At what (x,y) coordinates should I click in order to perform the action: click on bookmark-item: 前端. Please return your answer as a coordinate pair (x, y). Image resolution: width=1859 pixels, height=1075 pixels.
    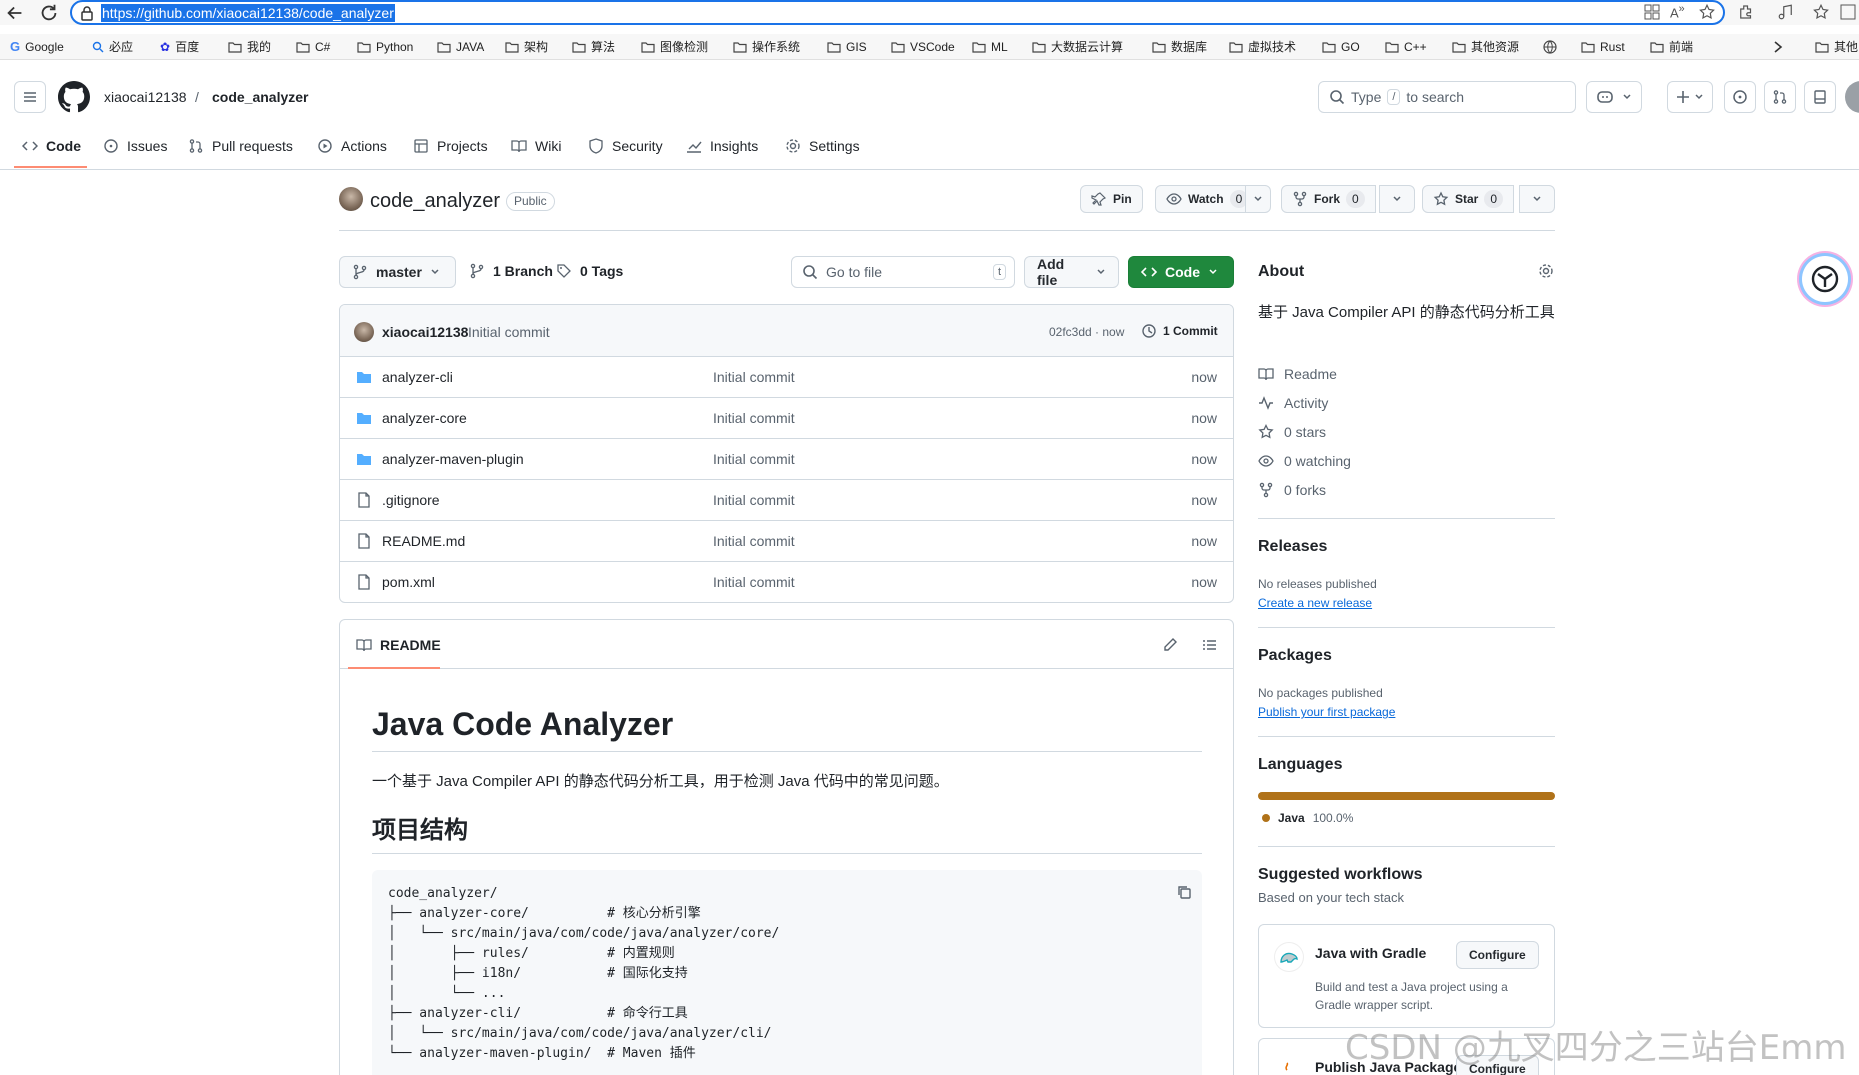
    Looking at the image, I should click on (1671, 47).